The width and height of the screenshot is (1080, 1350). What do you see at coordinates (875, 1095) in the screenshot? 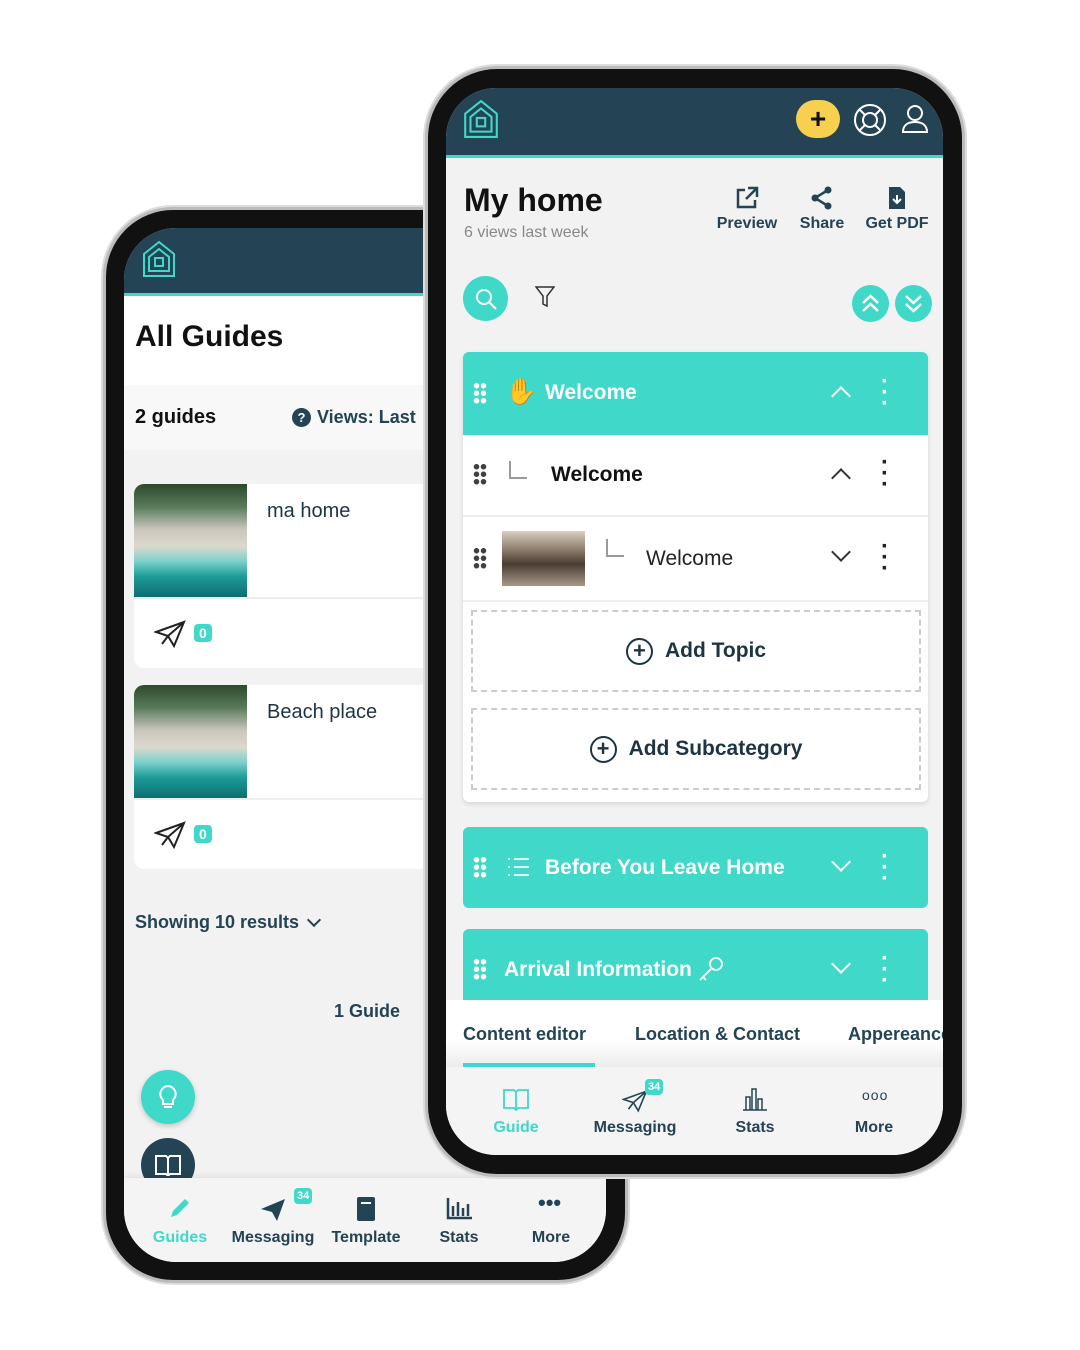
I see `more-icon: ooo` at bounding box center [875, 1095].